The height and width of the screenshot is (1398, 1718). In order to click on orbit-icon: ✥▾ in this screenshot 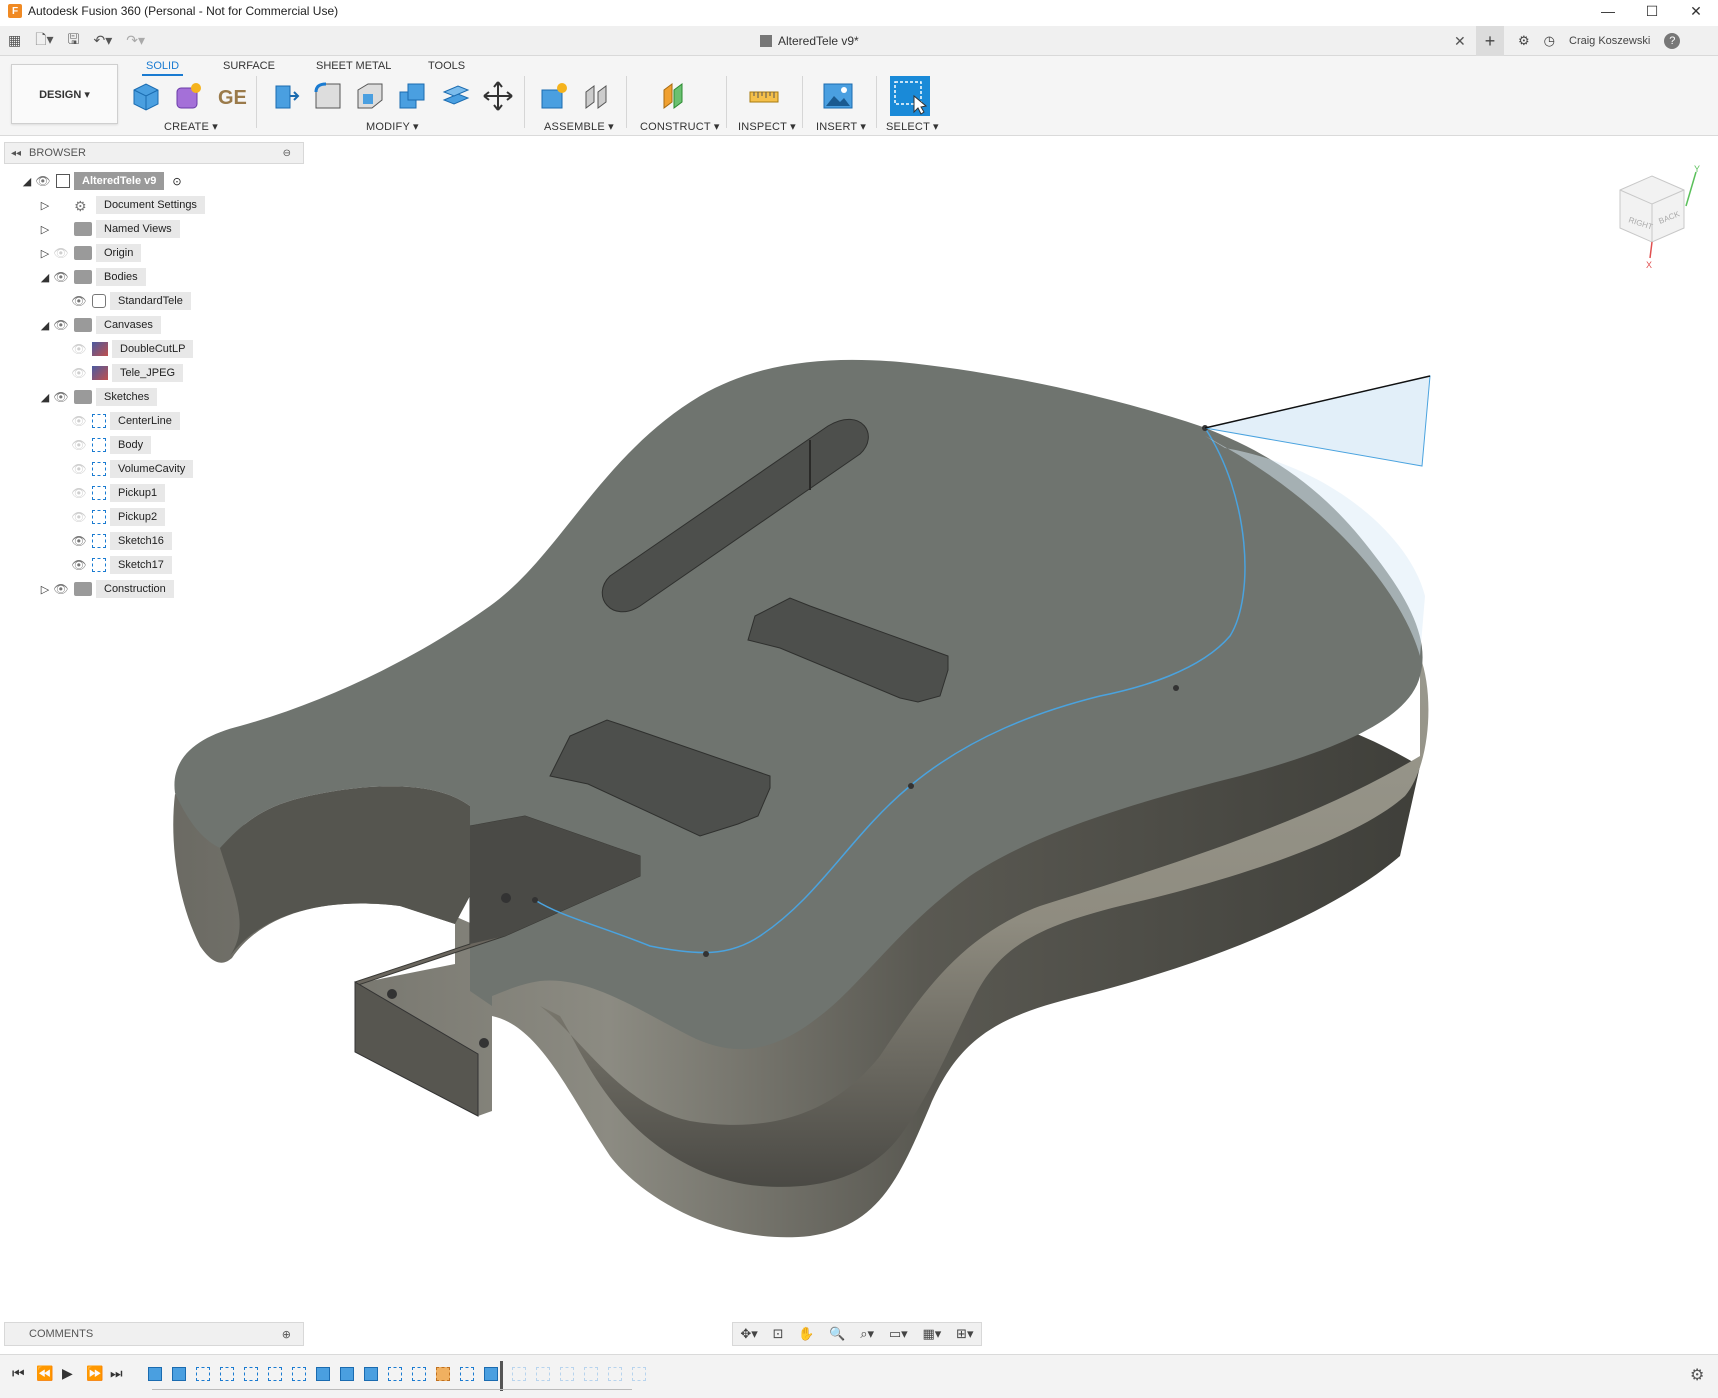, I will do `click(748, 1334)`.